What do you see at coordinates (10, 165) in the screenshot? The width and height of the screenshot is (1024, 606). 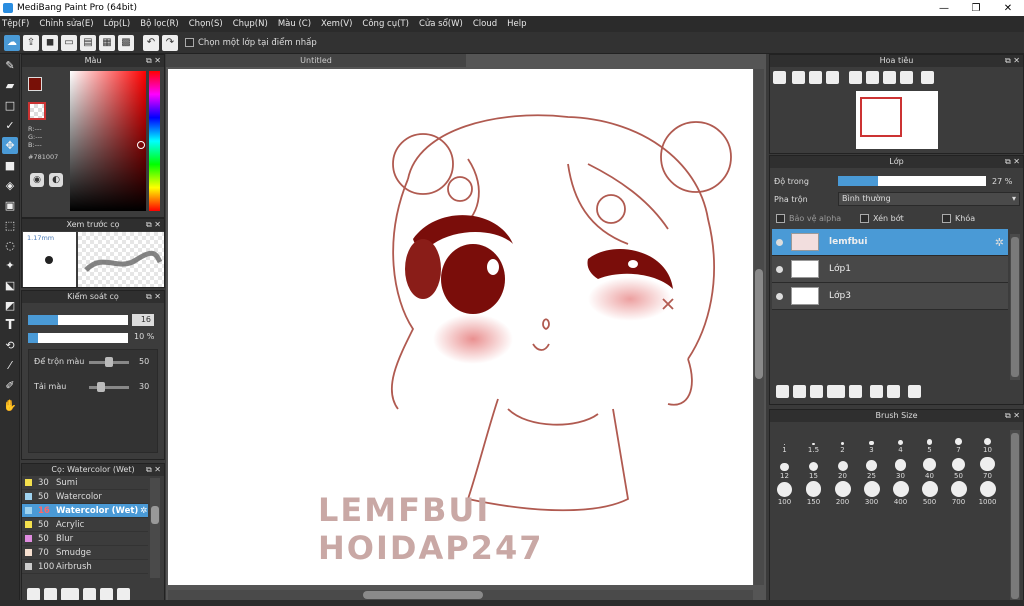 I see `fill-rect-tool-icon: ■` at bounding box center [10, 165].